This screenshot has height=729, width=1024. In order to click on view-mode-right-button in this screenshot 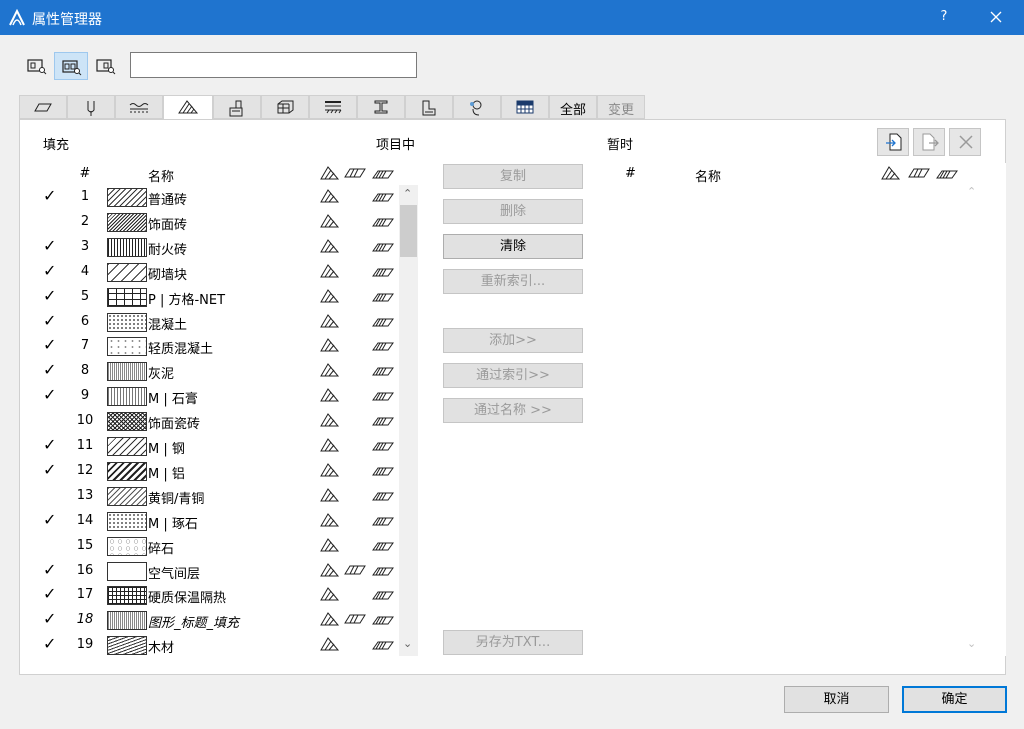, I will do `click(106, 66)`.